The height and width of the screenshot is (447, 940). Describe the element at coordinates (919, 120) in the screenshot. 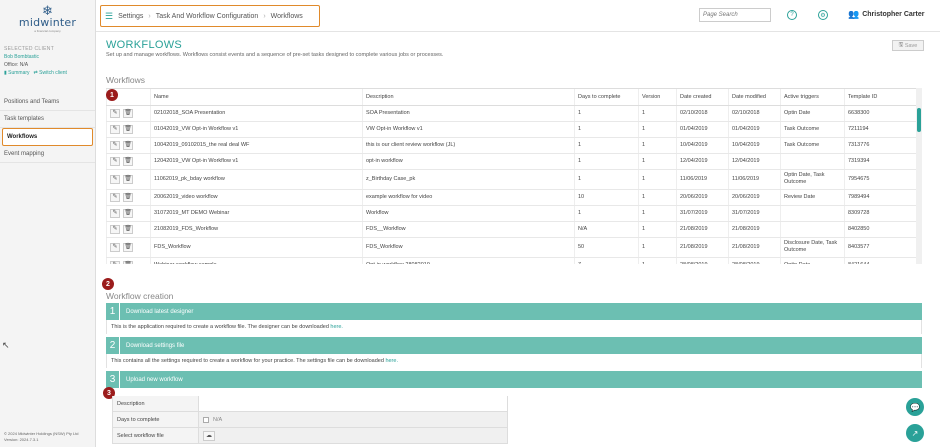

I see `scrollbar-thumb` at that location.